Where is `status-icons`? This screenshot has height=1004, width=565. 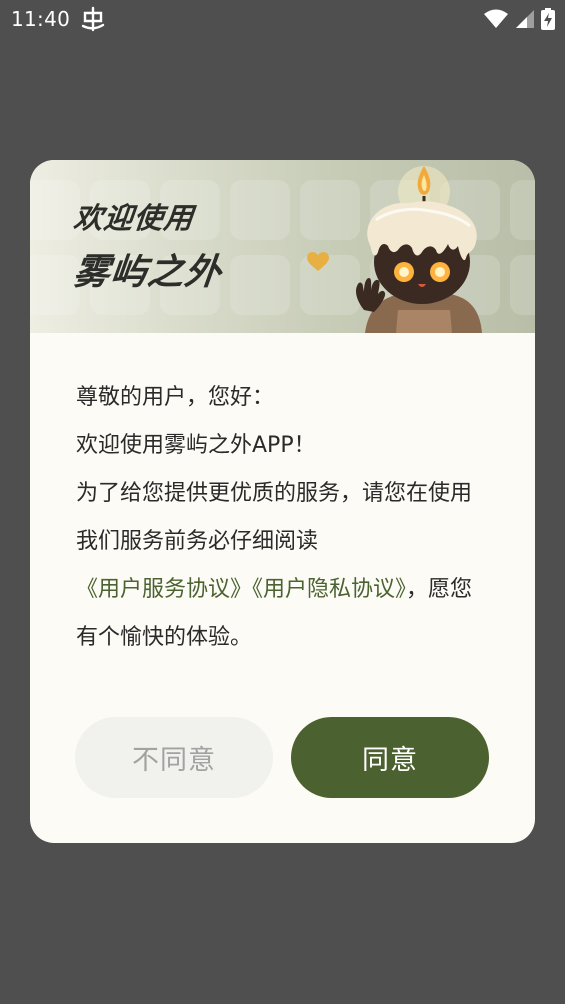 status-icons is located at coordinates (519, 19).